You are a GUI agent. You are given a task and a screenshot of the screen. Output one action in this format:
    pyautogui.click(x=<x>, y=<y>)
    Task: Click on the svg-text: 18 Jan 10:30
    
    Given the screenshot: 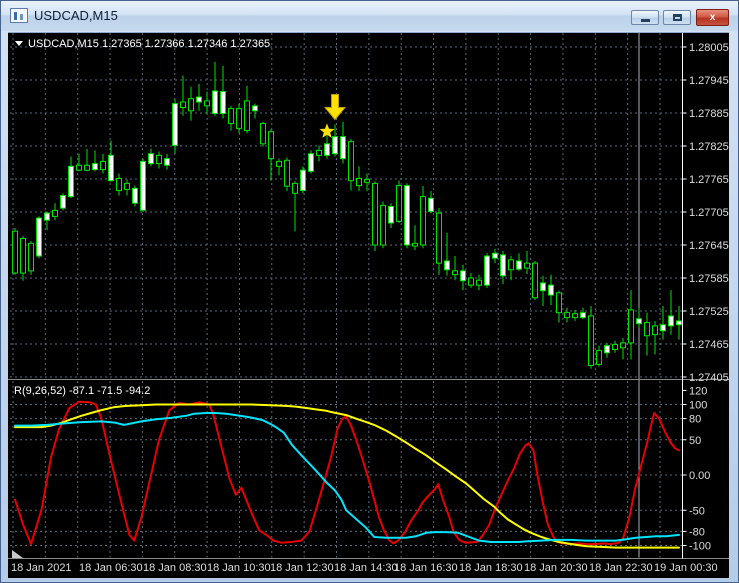 What is the action you would take?
    pyautogui.click(x=239, y=568)
    